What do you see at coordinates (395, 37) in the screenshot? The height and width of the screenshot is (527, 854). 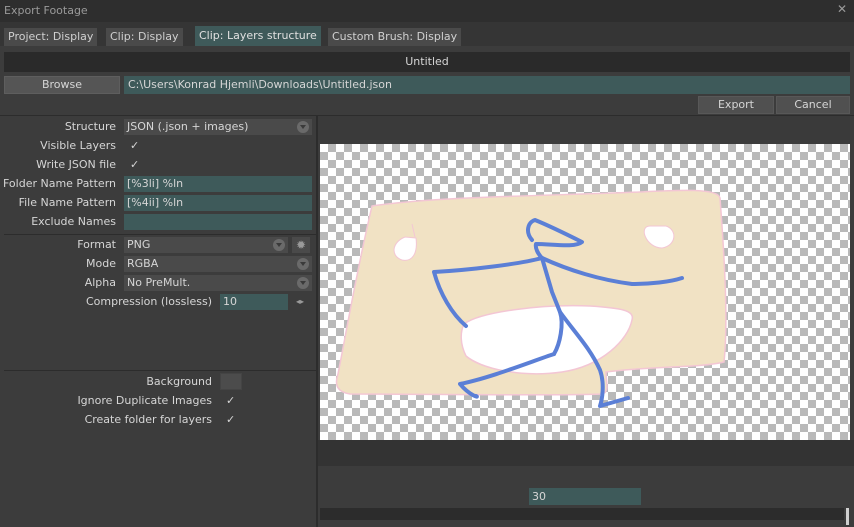 I see `tab-custom-brush-display: Custom Brush: Display` at bounding box center [395, 37].